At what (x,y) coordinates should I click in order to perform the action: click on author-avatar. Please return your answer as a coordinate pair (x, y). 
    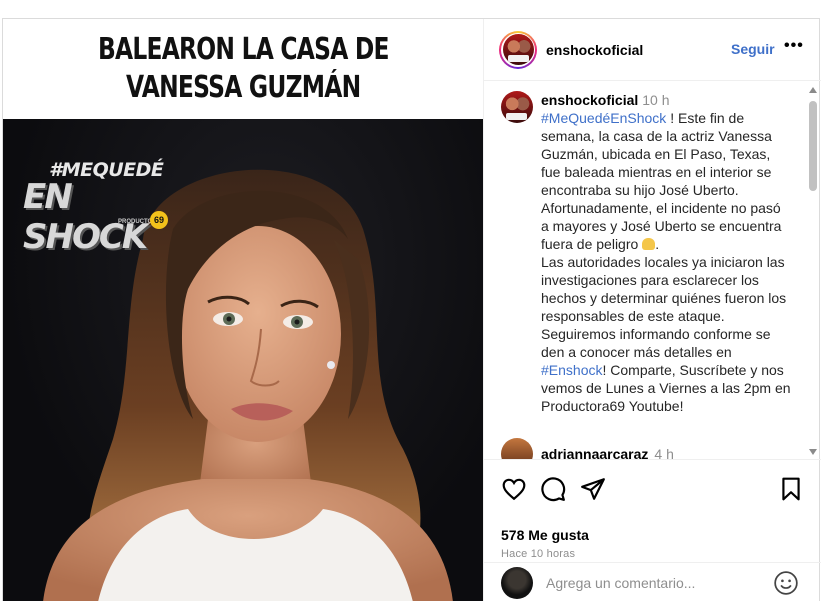
    Looking at the image, I should click on (518, 49).